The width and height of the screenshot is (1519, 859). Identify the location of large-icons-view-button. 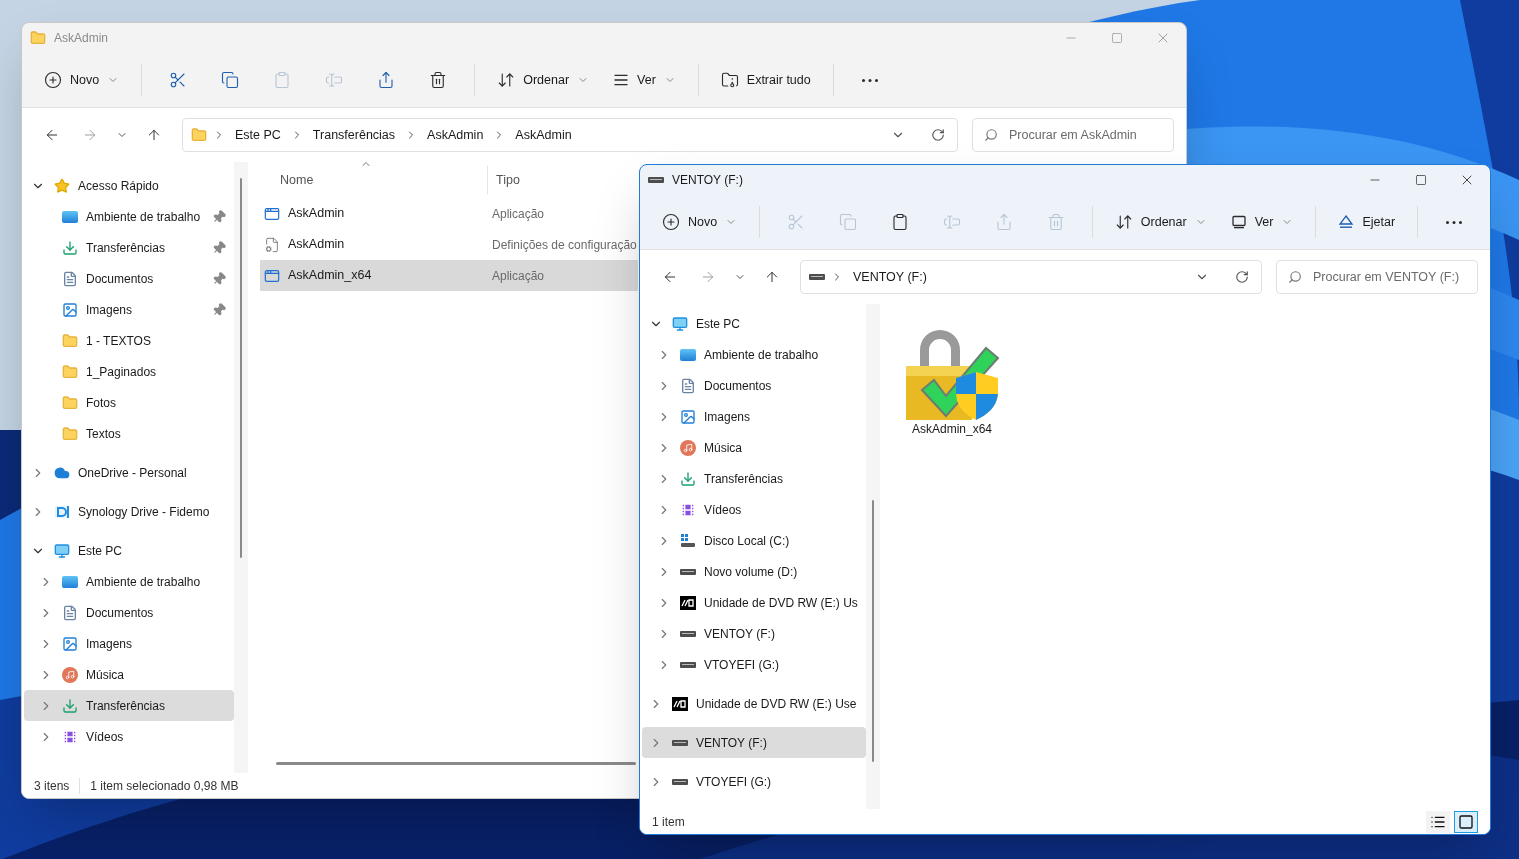
(1466, 821).